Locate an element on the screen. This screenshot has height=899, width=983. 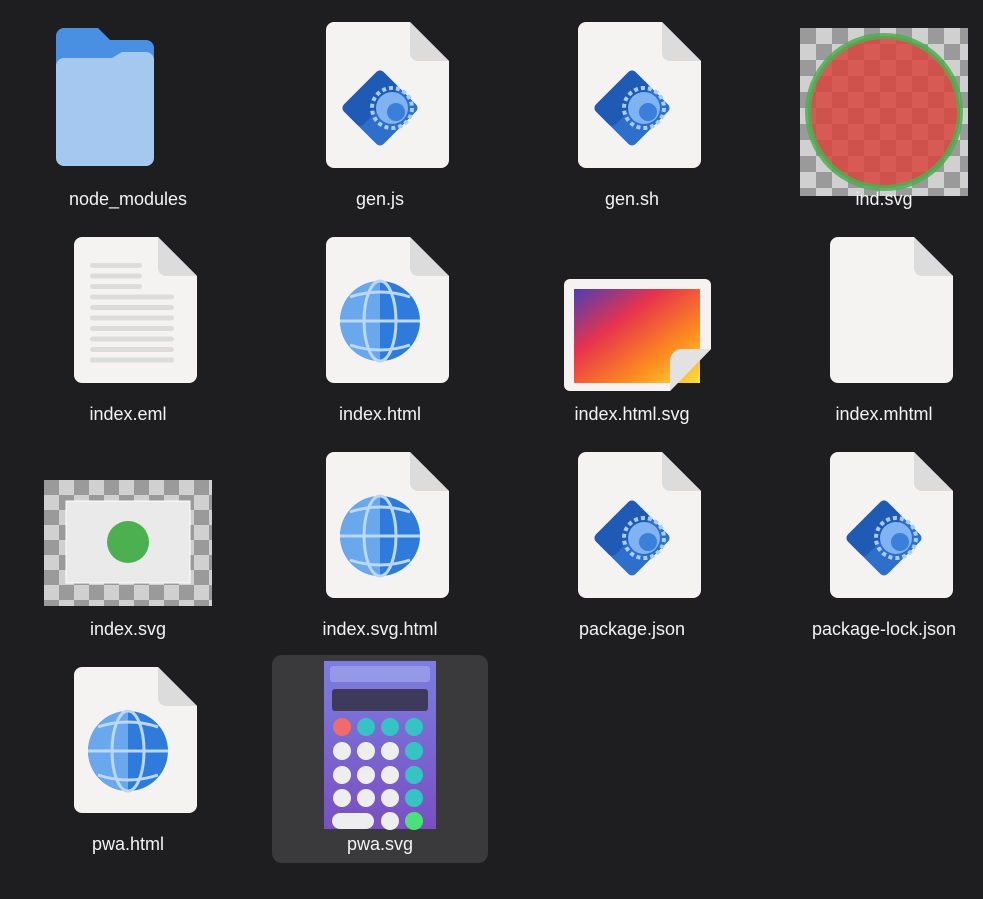
file-name: index.mhtml is located at coordinates (884, 414).